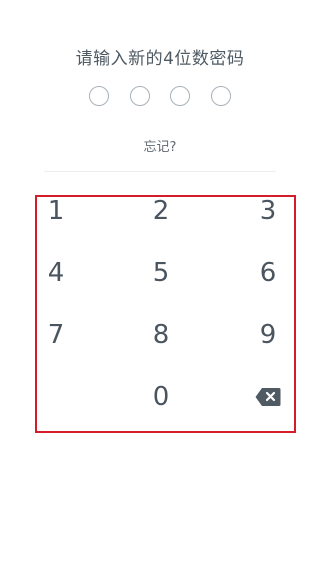 The height and width of the screenshot is (568, 320). Describe the element at coordinates (268, 397) in the screenshot. I see `backspace-icon` at that location.